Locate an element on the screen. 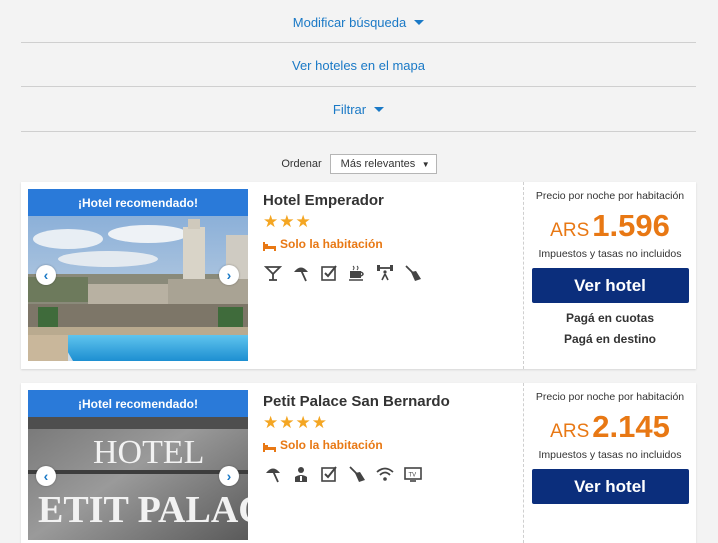 This screenshot has height=543, width=718. filter-label: Filtrar is located at coordinates (349, 109).